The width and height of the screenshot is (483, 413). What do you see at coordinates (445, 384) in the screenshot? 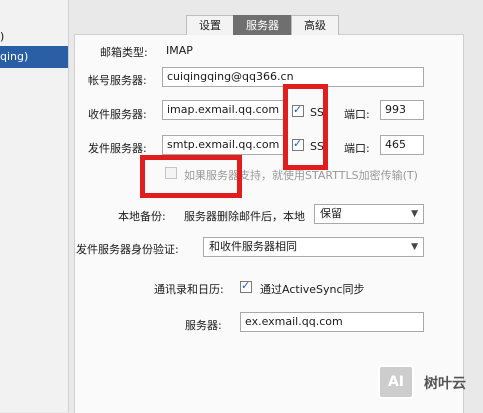
I see `watermark-text: 树叶云` at bounding box center [445, 384].